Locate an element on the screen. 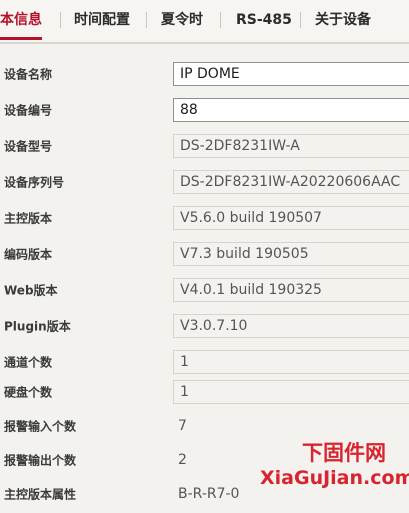 The image size is (409, 513). encoding-version-value: V7.3 build 190505 is located at coordinates (291, 254).